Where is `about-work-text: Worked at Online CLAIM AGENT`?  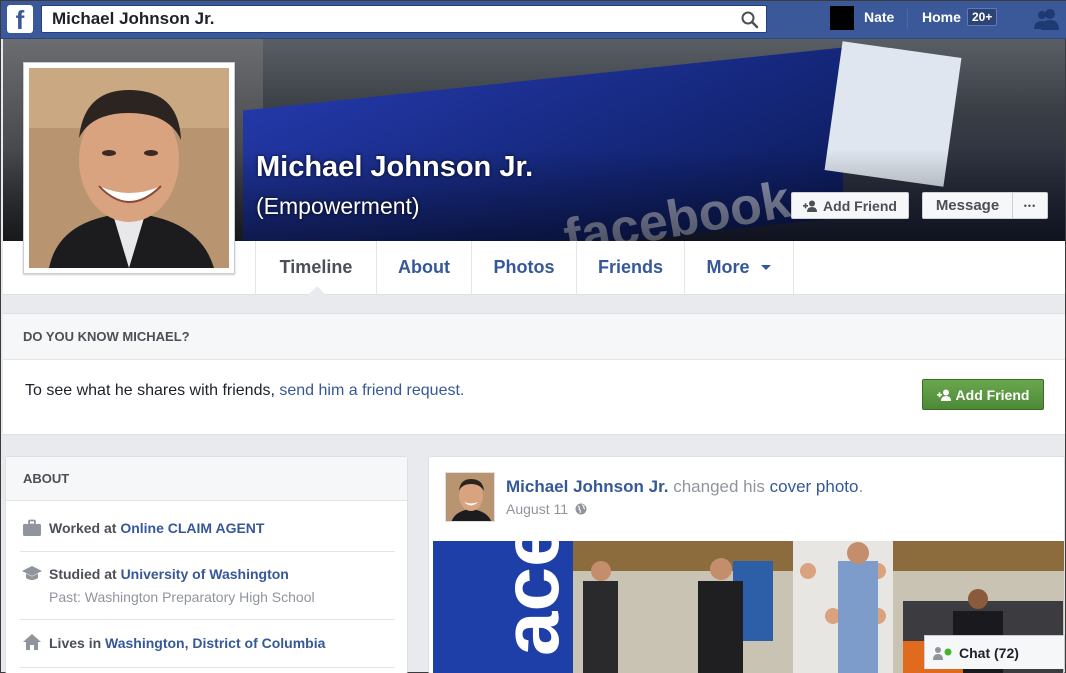 about-work-text: Worked at Online CLAIM AGENT is located at coordinates (156, 528).